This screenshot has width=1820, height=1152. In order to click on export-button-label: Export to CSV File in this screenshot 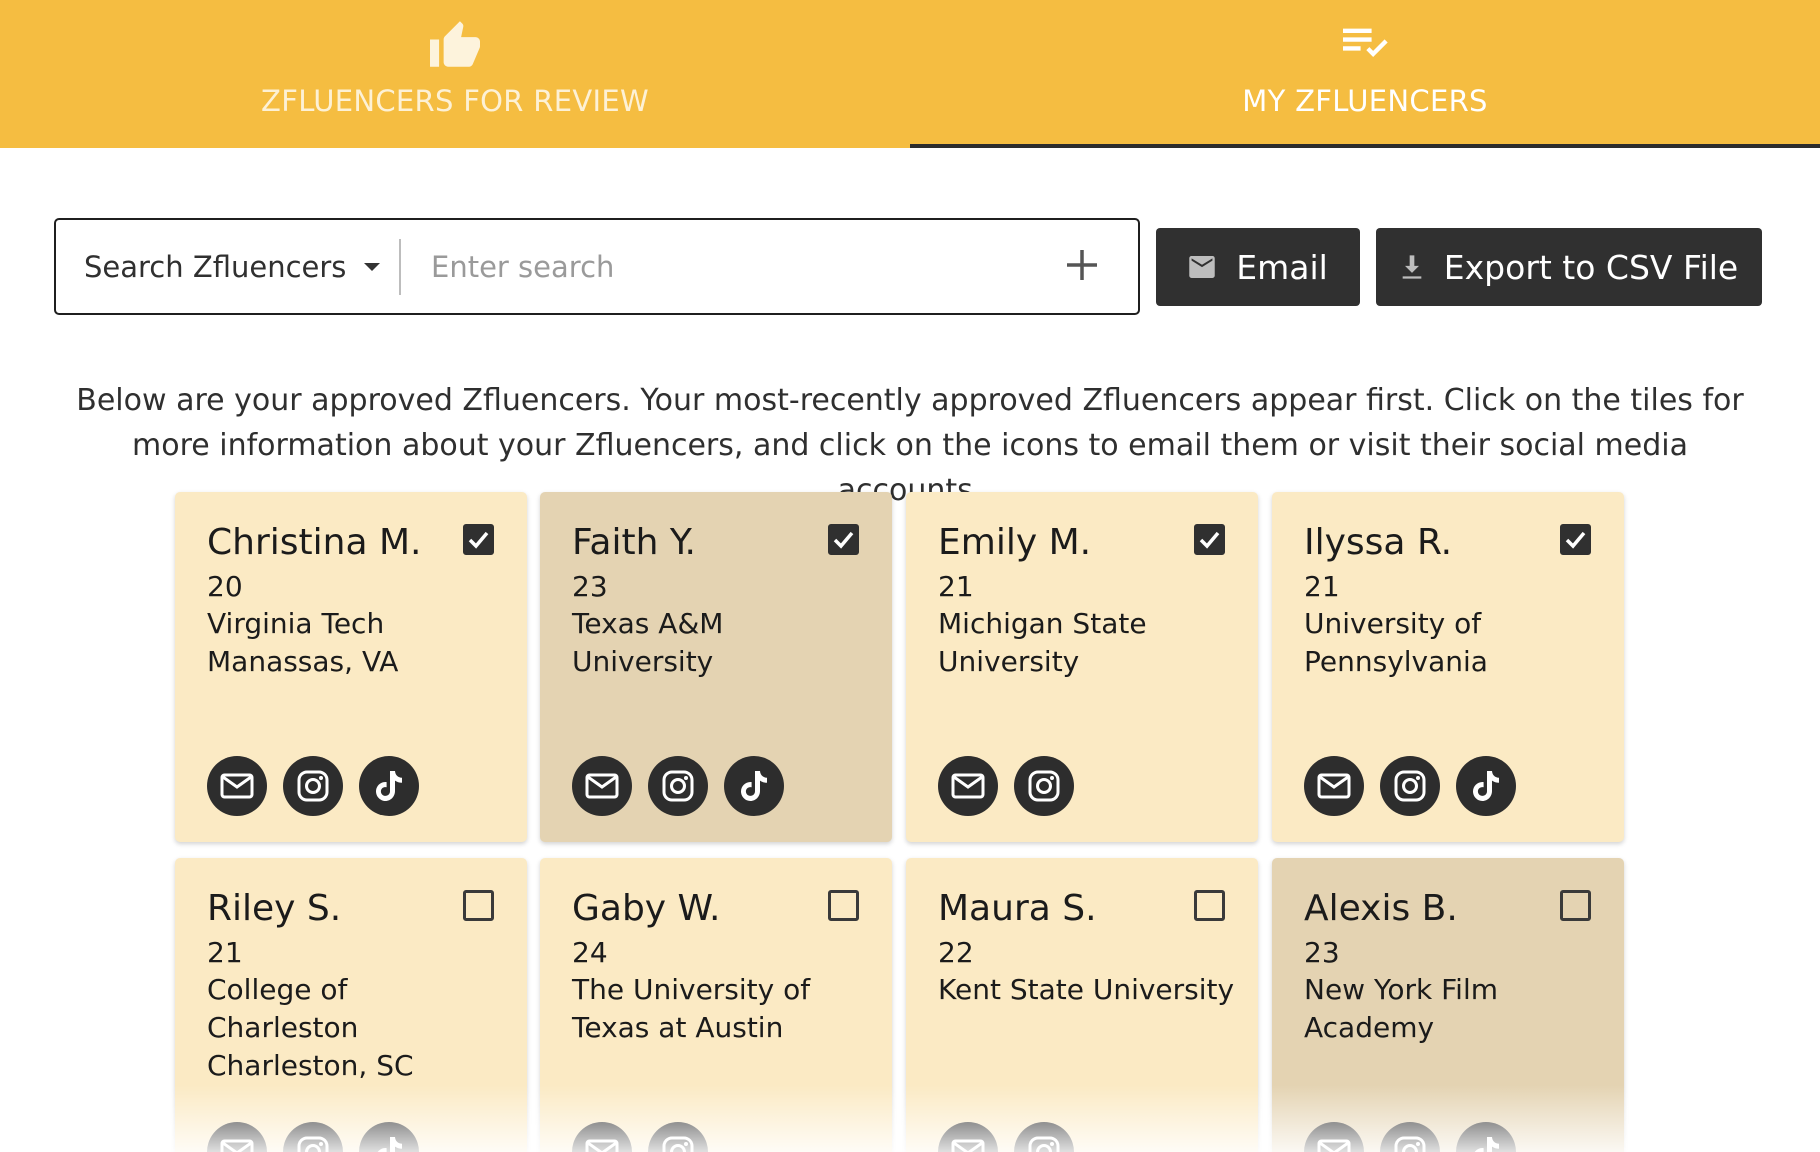, I will do `click(1591, 267)`.